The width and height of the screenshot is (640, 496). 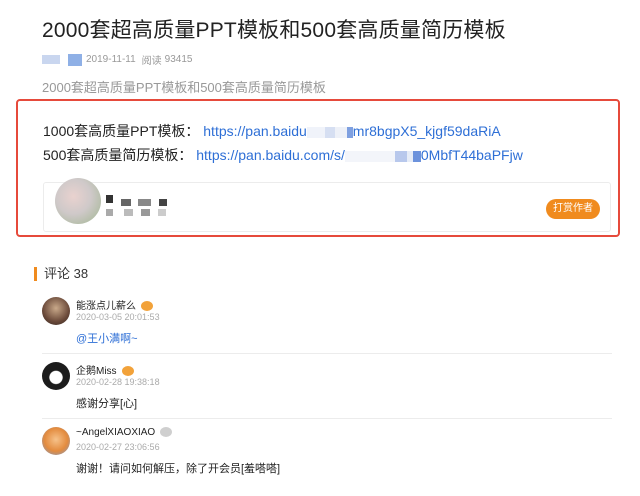 What do you see at coordinates (107, 404) in the screenshot?
I see `comment-text: 感谢分享[心]` at bounding box center [107, 404].